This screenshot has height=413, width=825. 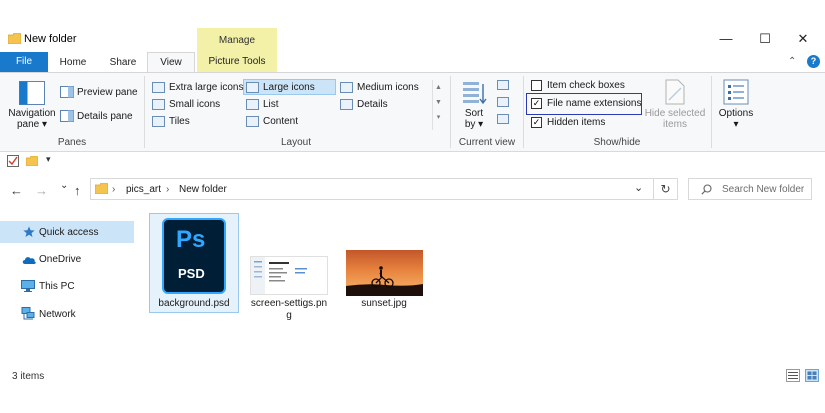 I want to click on layout-large-icons: Large icons, so click(x=289, y=87).